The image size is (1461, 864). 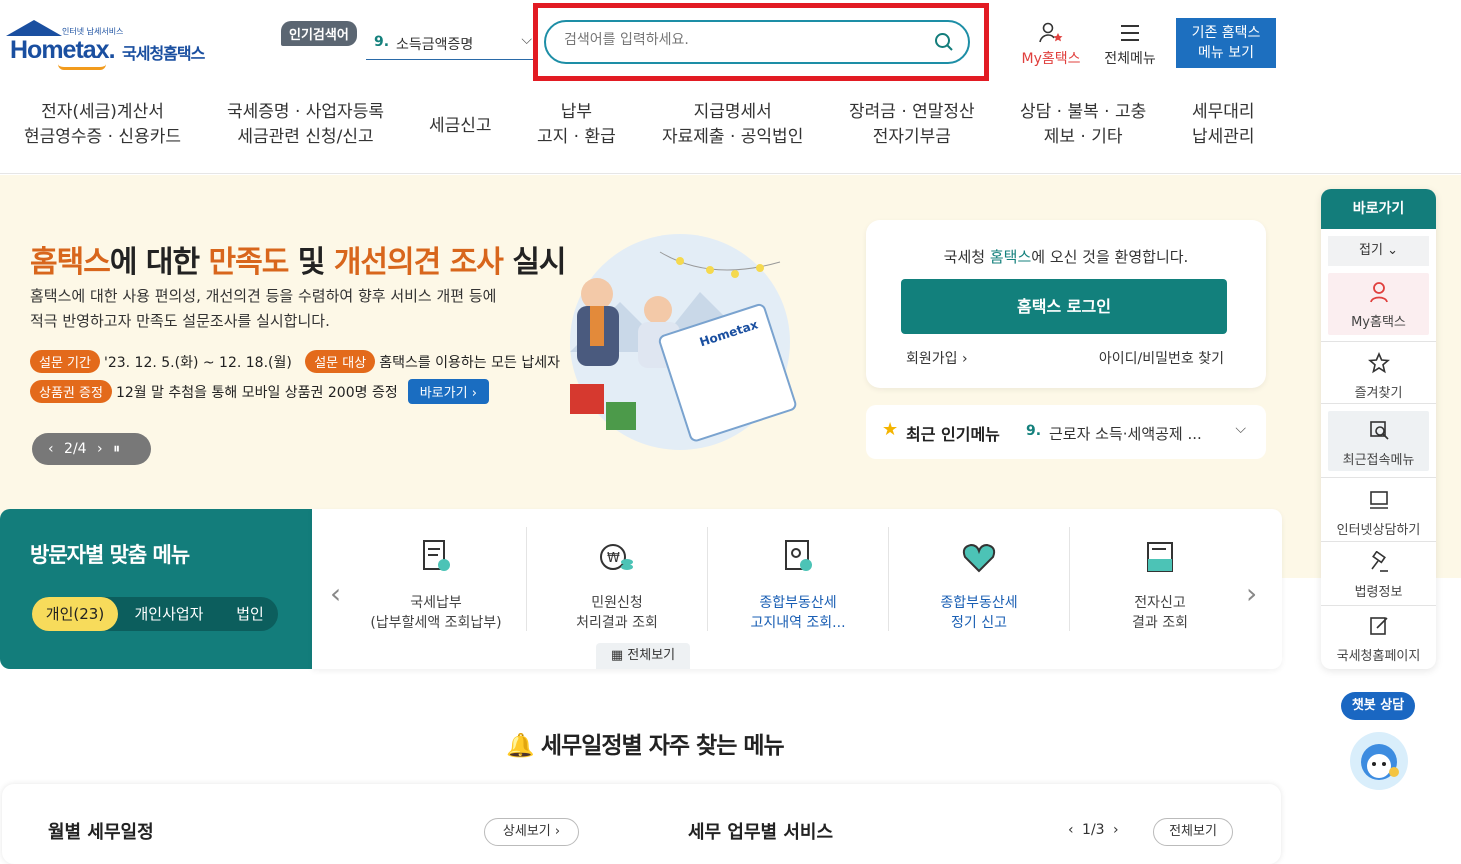 I want to click on gnb-item-tax-report: 세금신고, so click(x=460, y=126).